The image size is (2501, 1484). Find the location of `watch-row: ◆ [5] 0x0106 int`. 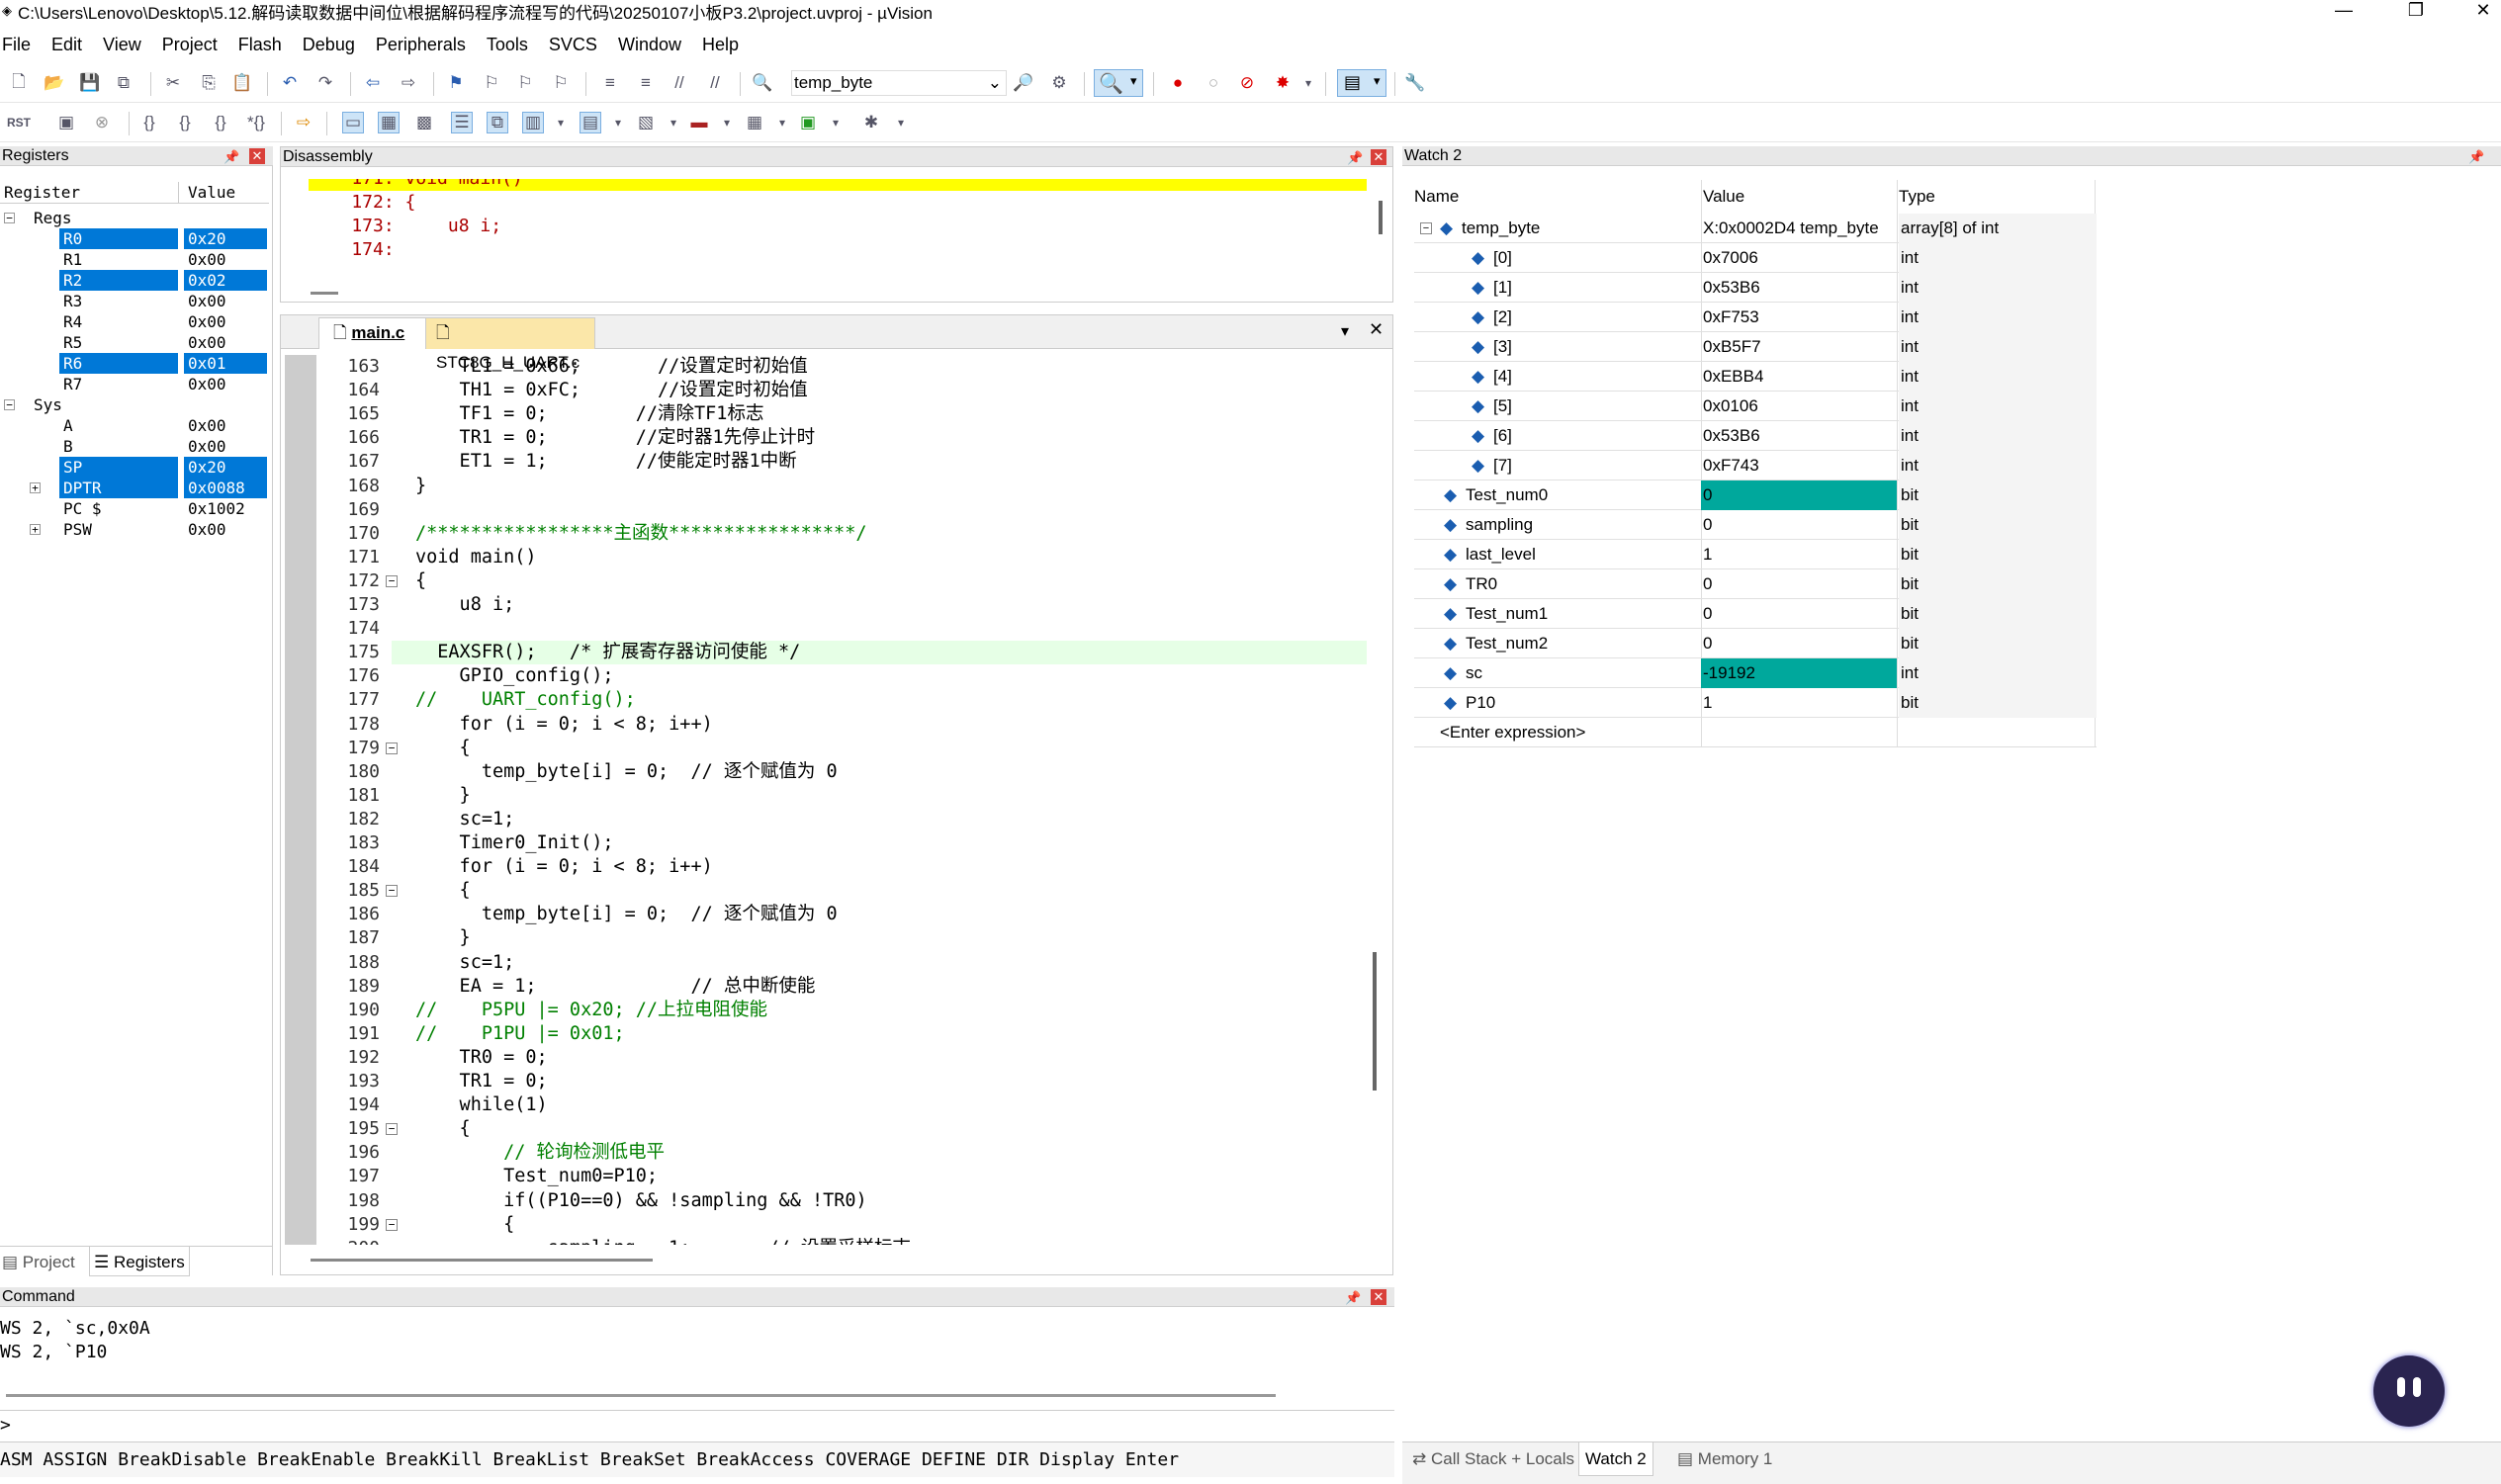

watch-row: ◆ [5] 0x0106 int is located at coordinates (1756, 406).